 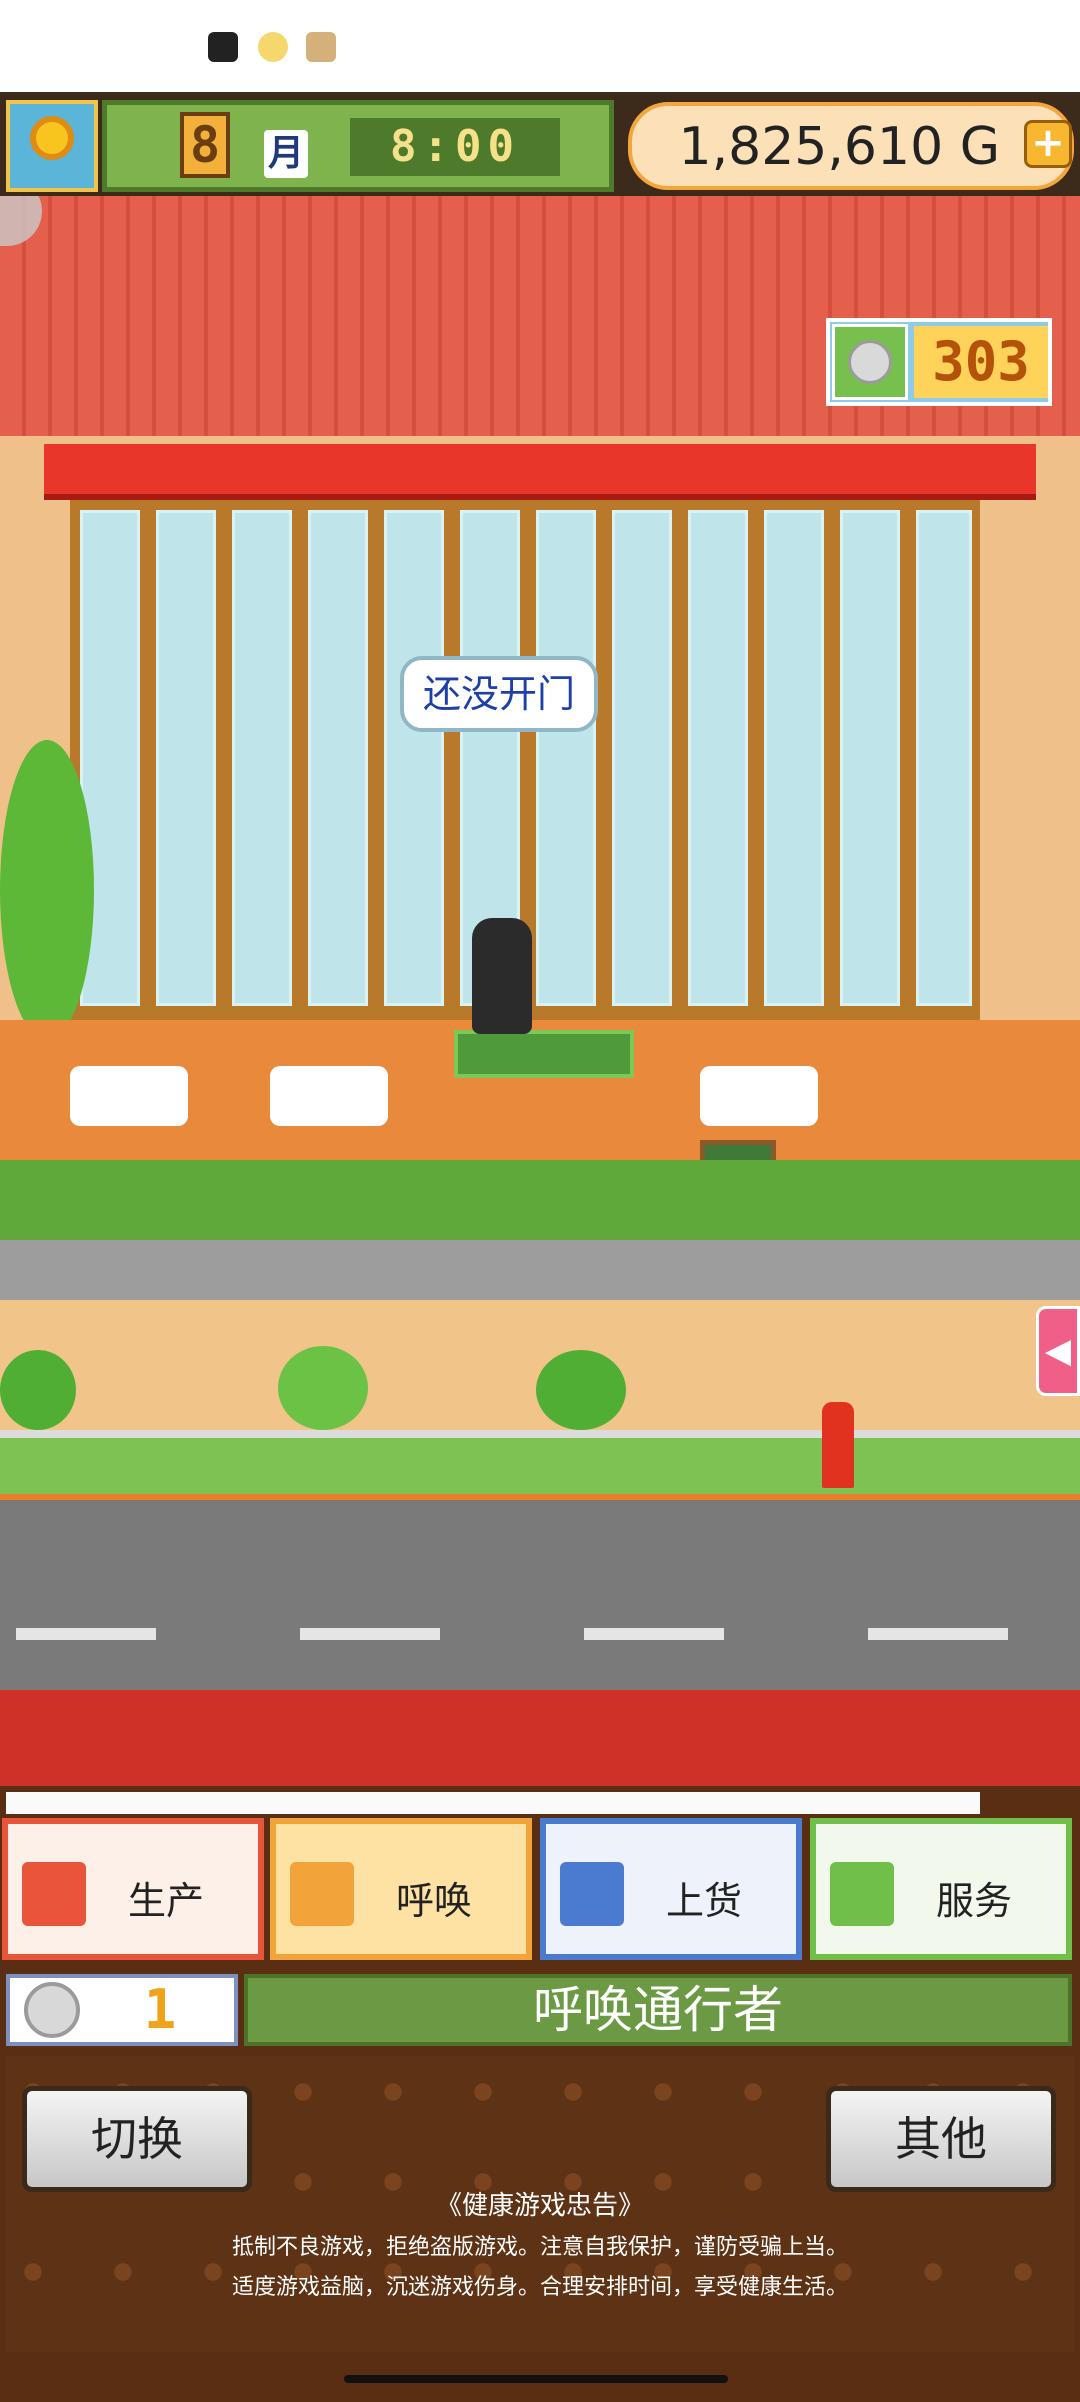 What do you see at coordinates (52, 146) in the screenshot?
I see `sunflower-icon` at bounding box center [52, 146].